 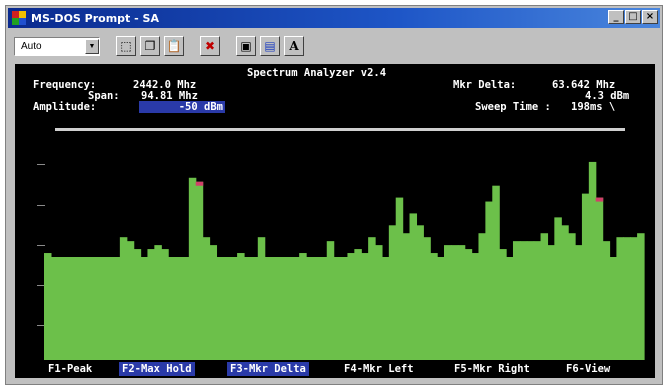 I want to click on function-key-5: F5-Mkr Right, so click(x=492, y=369).